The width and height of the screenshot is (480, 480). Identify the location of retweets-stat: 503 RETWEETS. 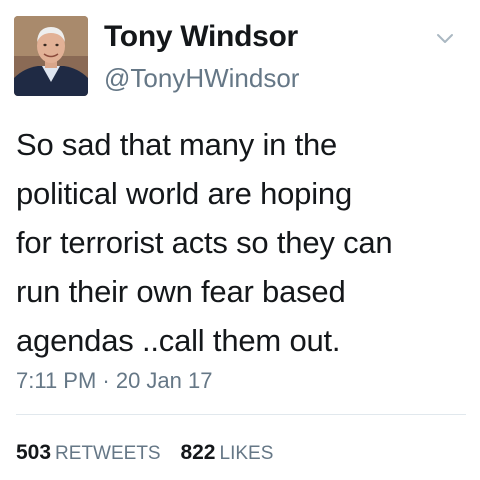
(88, 453).